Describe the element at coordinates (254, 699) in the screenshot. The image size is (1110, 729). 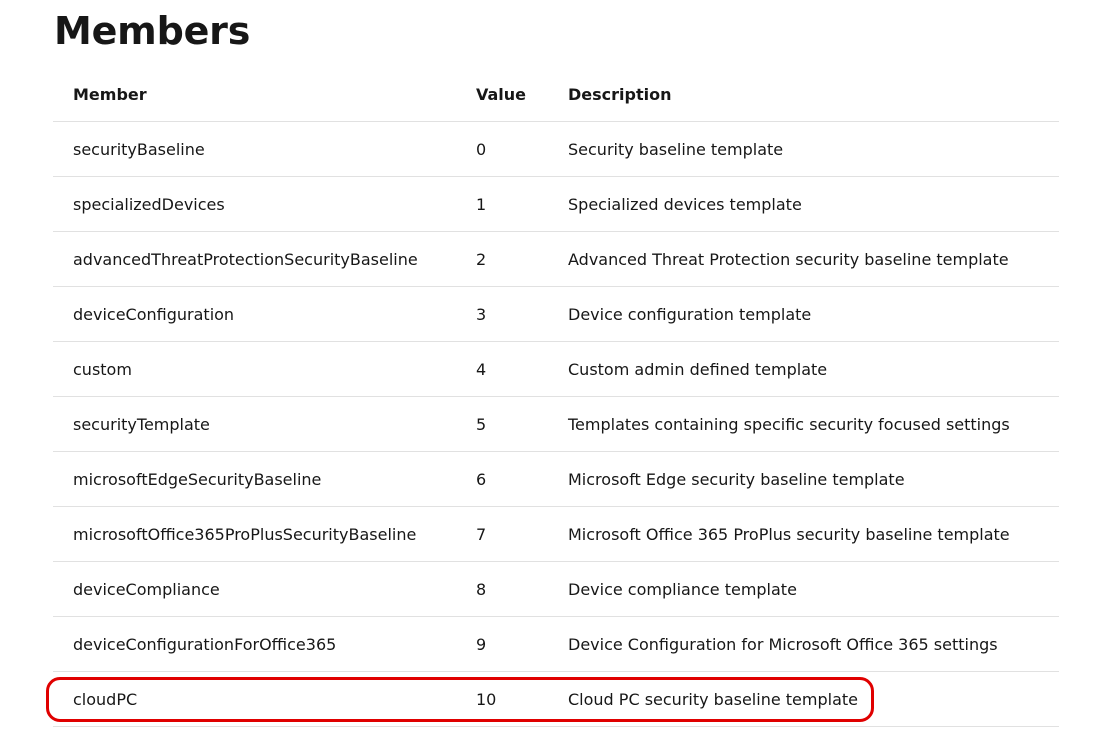
I see `row-member: cloudPC` at that location.